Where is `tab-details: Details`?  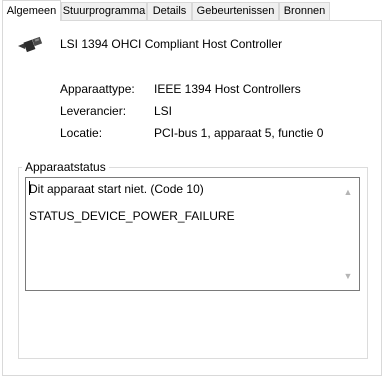 tab-details: Details is located at coordinates (169, 11).